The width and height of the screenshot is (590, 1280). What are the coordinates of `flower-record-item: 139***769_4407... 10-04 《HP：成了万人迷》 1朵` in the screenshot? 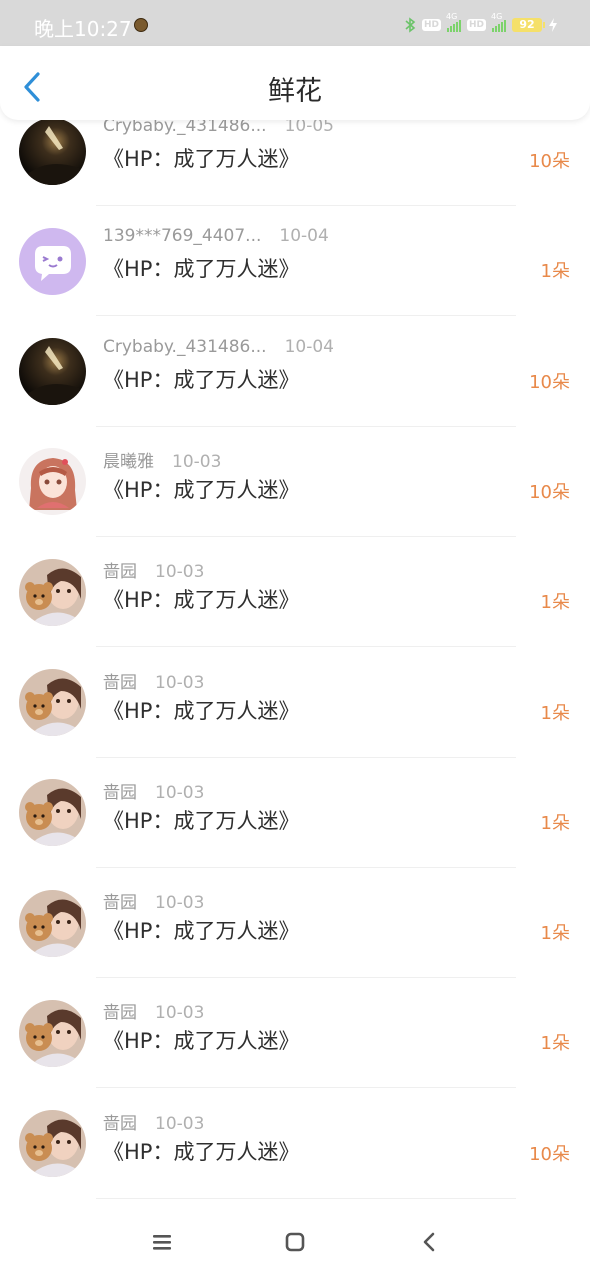 It's located at (295, 261).